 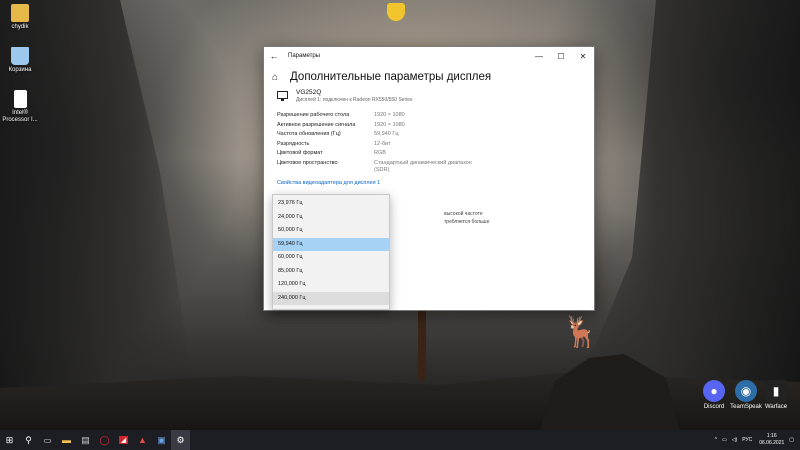 I want to click on document-icon, so click(x=20, y=99).